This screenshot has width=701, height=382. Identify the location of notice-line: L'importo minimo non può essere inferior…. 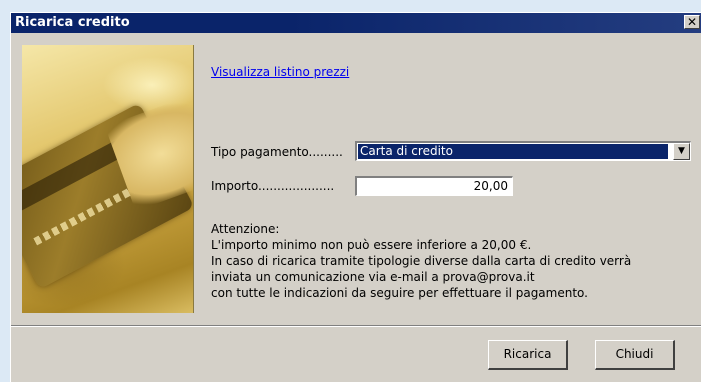
(371, 245).